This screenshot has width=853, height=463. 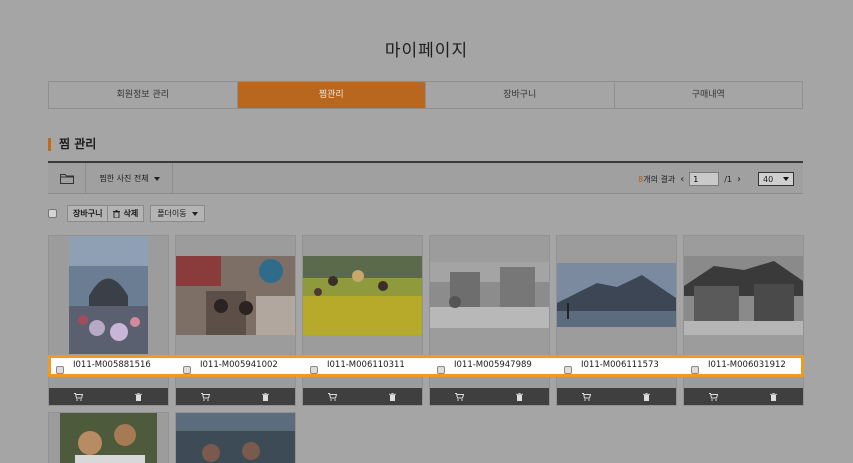 I want to click on per-page-select: 40, so click(x=776, y=179).